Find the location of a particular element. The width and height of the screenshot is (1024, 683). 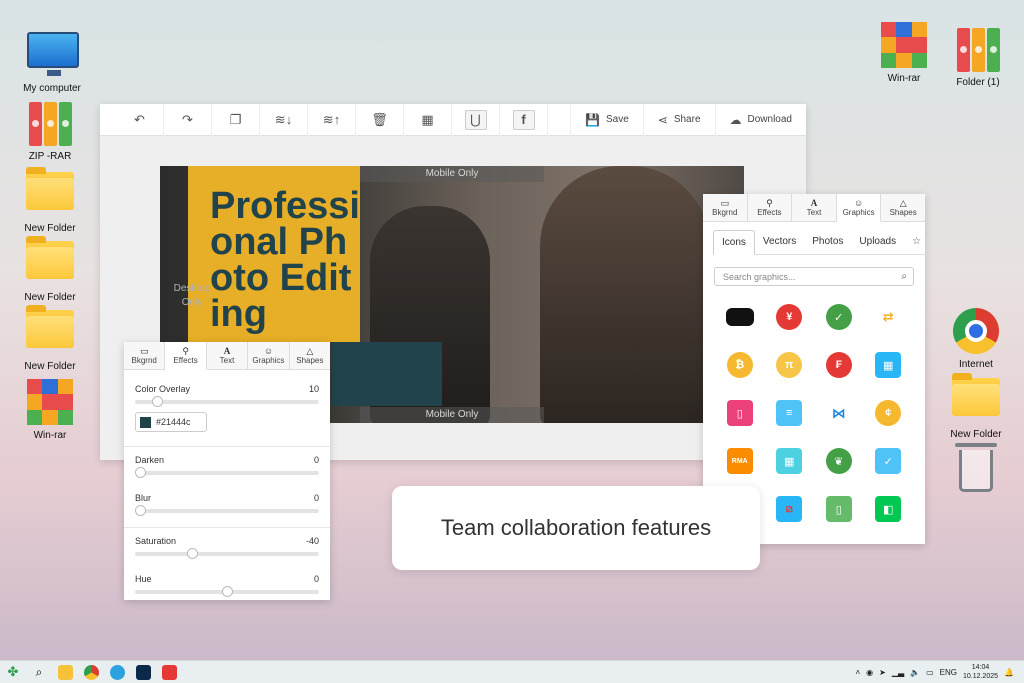

desktop-icon-new-folder-right: New Folder is located at coordinates (976, 406).